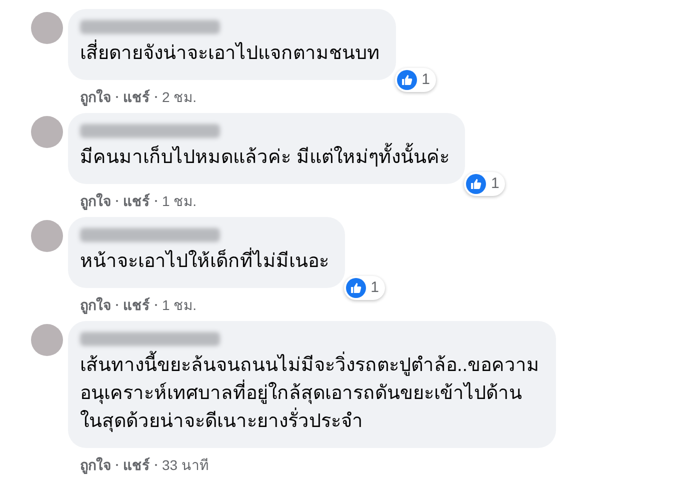 This screenshot has height=491, width=676. I want to click on comment-text: เส้นทางนี้ขยะล้นจนถนนไม่มีจะวิ่งรถตะปูตำล้อ..ขอความ อนุเคราะห์เทศบาลที่อยู่ใกล้สุดเอารถดันขยะเข้าไปด้าน ในสุดด้วยน่าจะดีเนาะยางรั่วประจำ, so click(310, 394).